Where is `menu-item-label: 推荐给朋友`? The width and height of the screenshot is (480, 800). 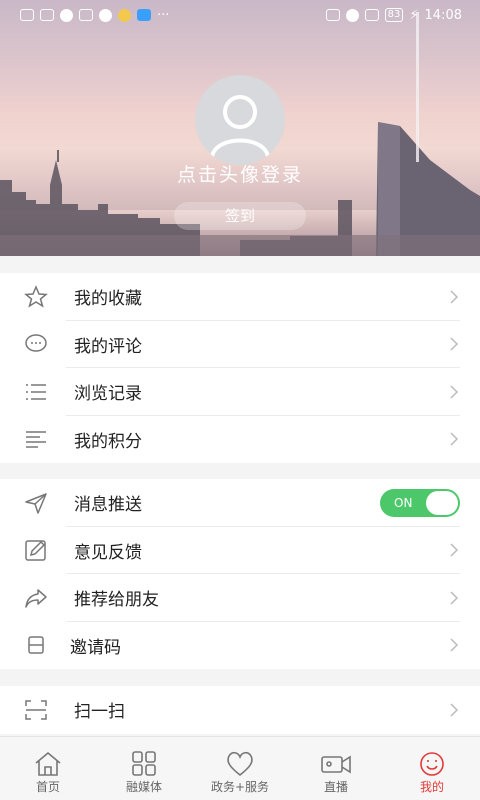
menu-item-label: 推荐给朋友 is located at coordinates (116, 600).